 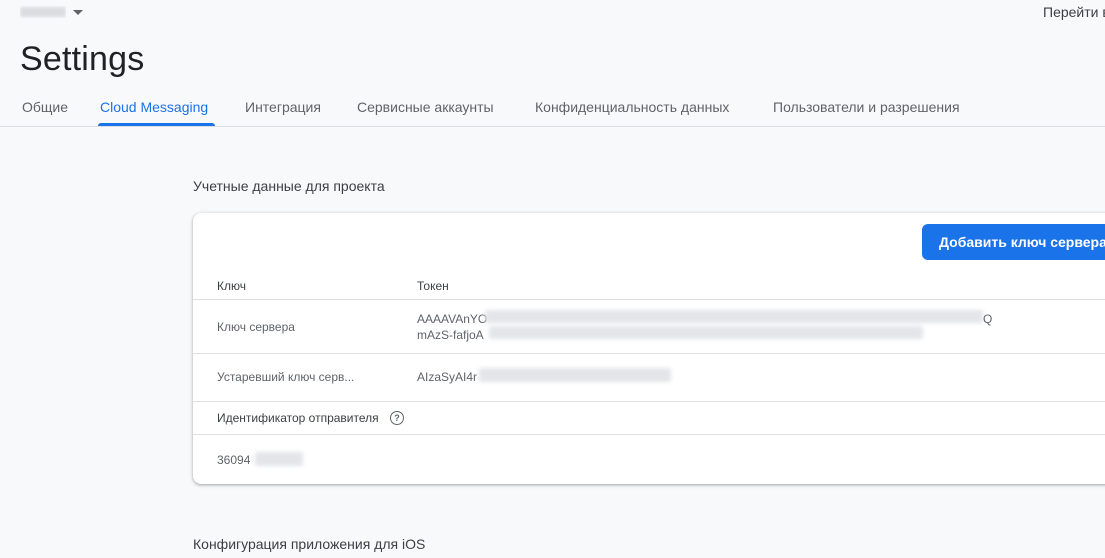 What do you see at coordinates (425, 107) in the screenshot?
I see `tab-service-accounts: Сервисные аккаунты` at bounding box center [425, 107].